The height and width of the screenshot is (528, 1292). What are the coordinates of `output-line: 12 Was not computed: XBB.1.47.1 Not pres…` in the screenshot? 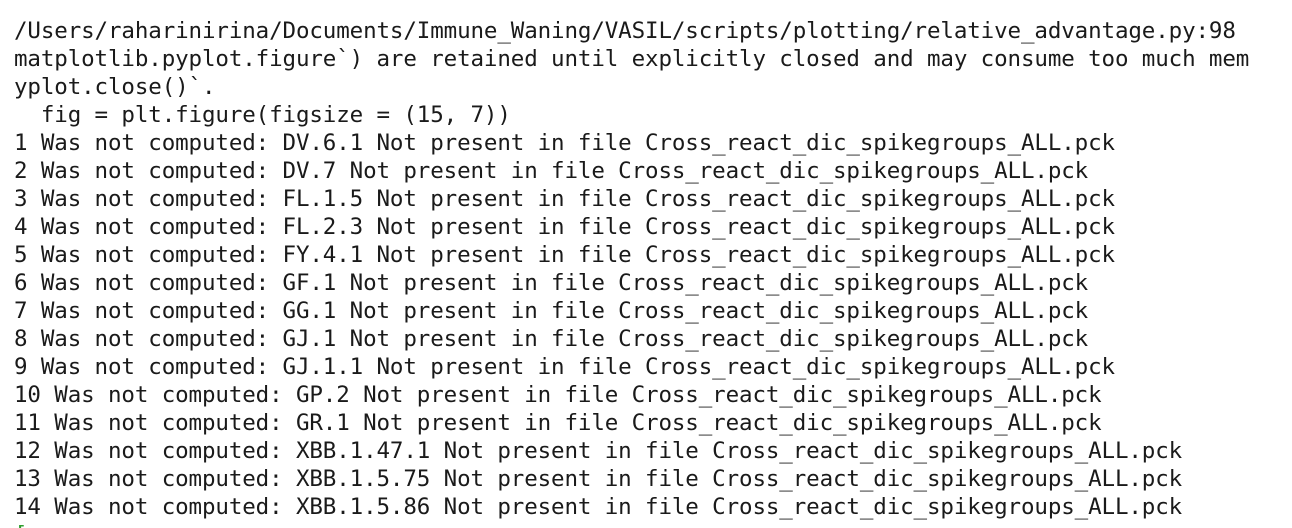 It's located at (598, 451).